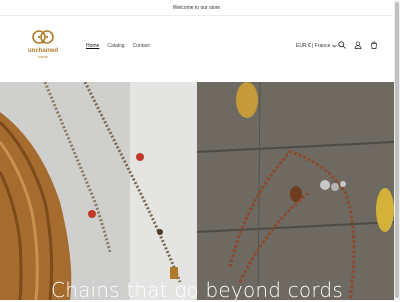  Describe the element at coordinates (374, 45) in the screenshot. I see `cart-icon` at that location.